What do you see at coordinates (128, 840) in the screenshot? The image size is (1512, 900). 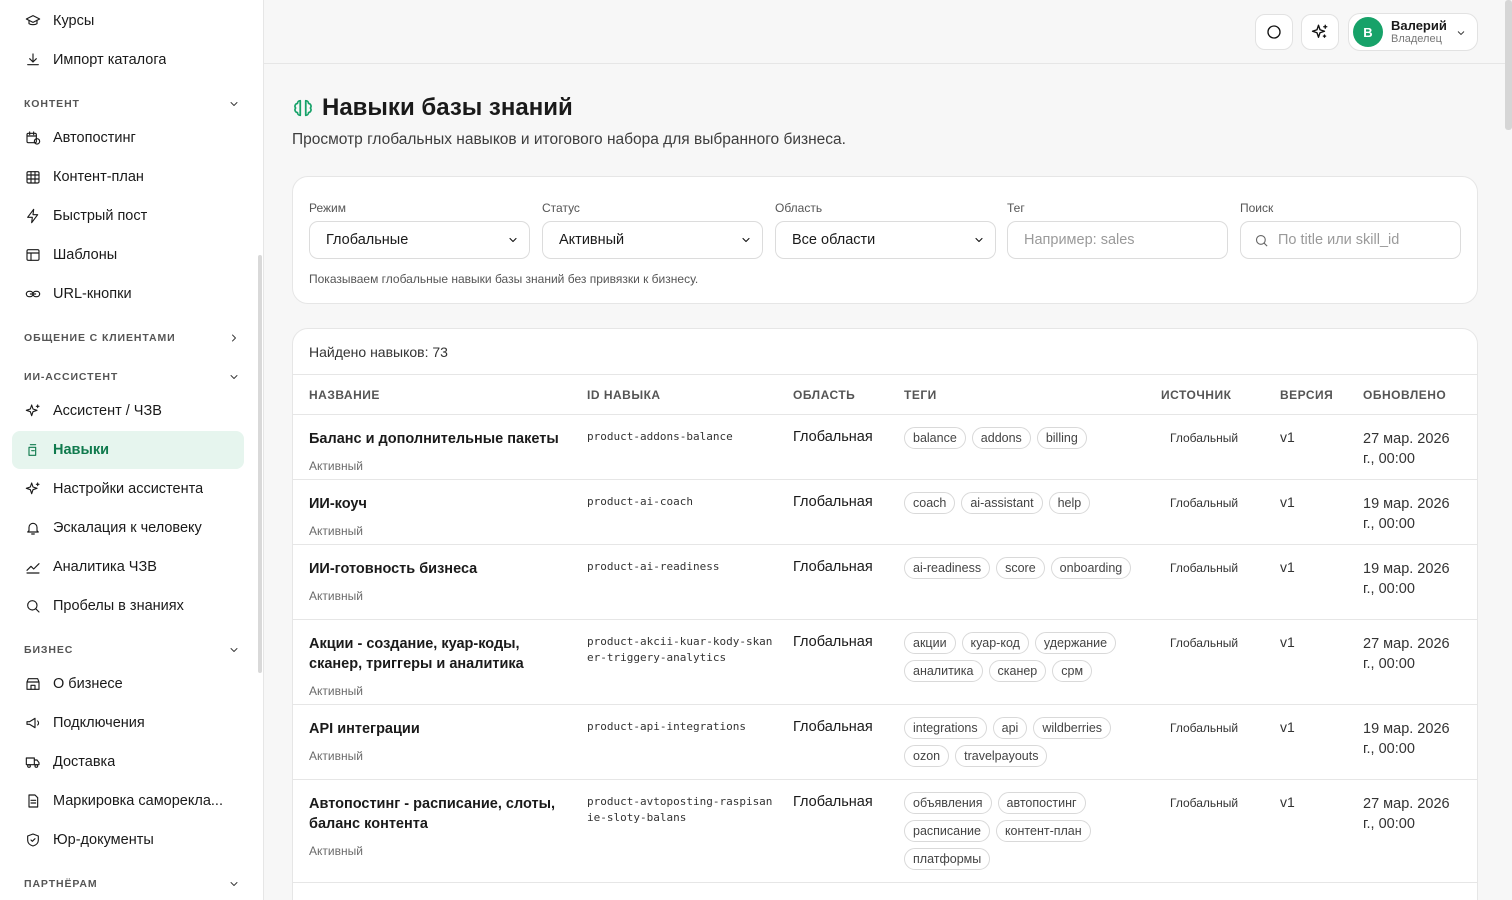 I see `sidebar-item-legal-docs: Юр-документы` at bounding box center [128, 840].